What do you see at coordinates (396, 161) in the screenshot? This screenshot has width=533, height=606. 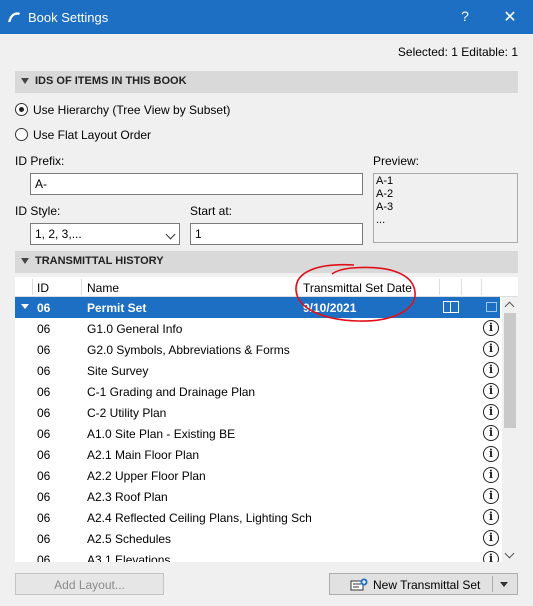 I see `preview-label: Preview:` at bounding box center [396, 161].